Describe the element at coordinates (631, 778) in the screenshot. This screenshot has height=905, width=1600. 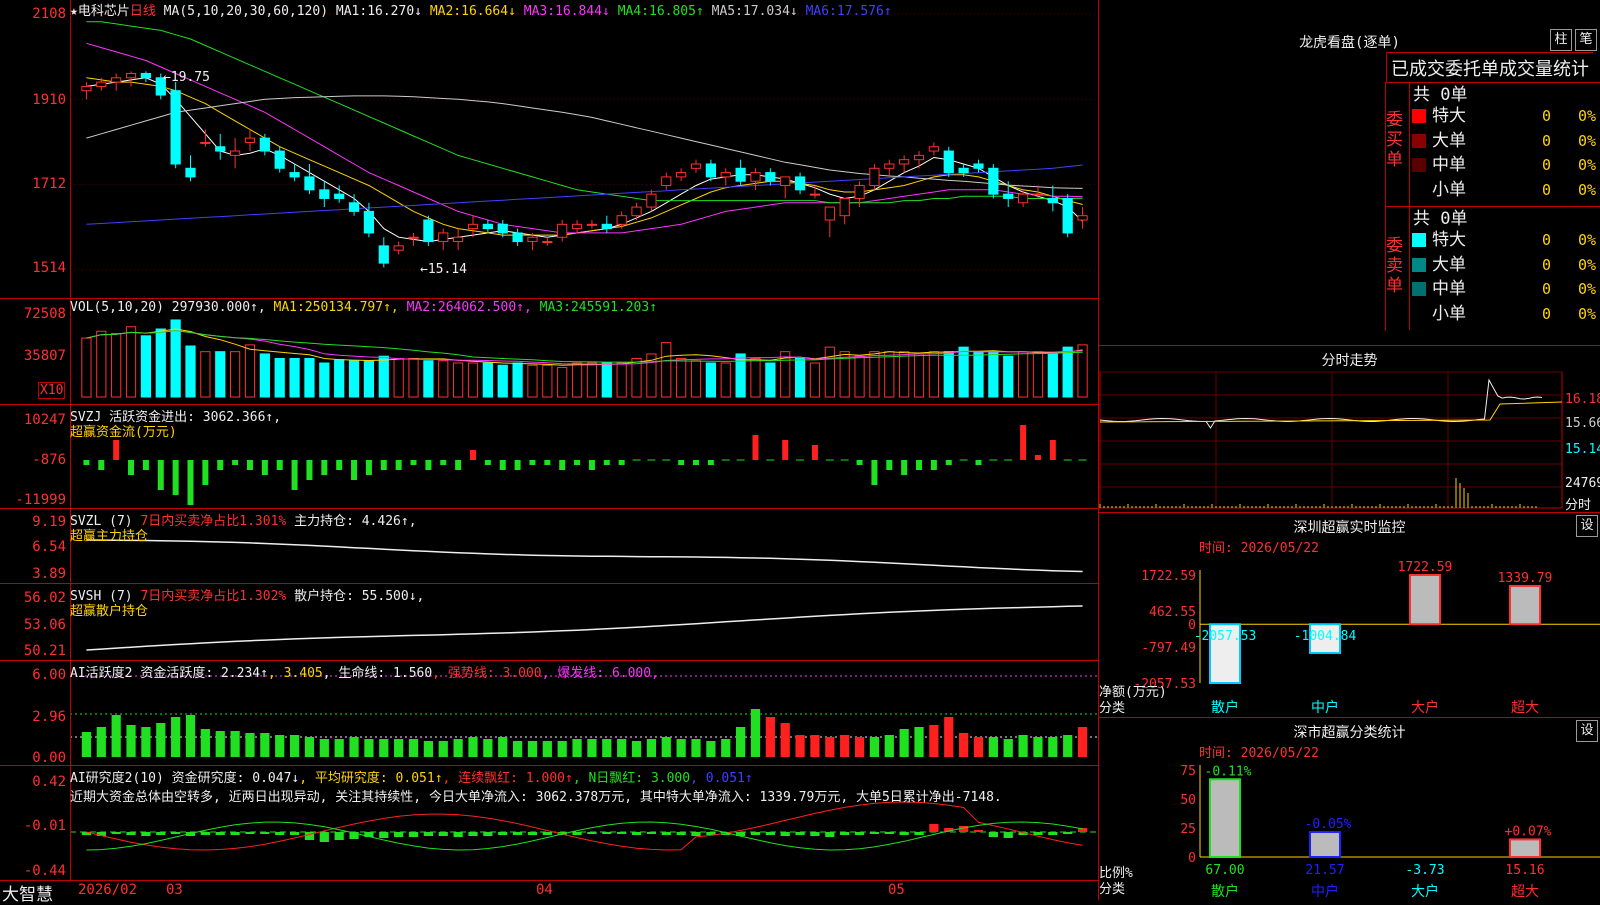
I see `ai2-desc4: , N日飘红: 3.000` at that location.